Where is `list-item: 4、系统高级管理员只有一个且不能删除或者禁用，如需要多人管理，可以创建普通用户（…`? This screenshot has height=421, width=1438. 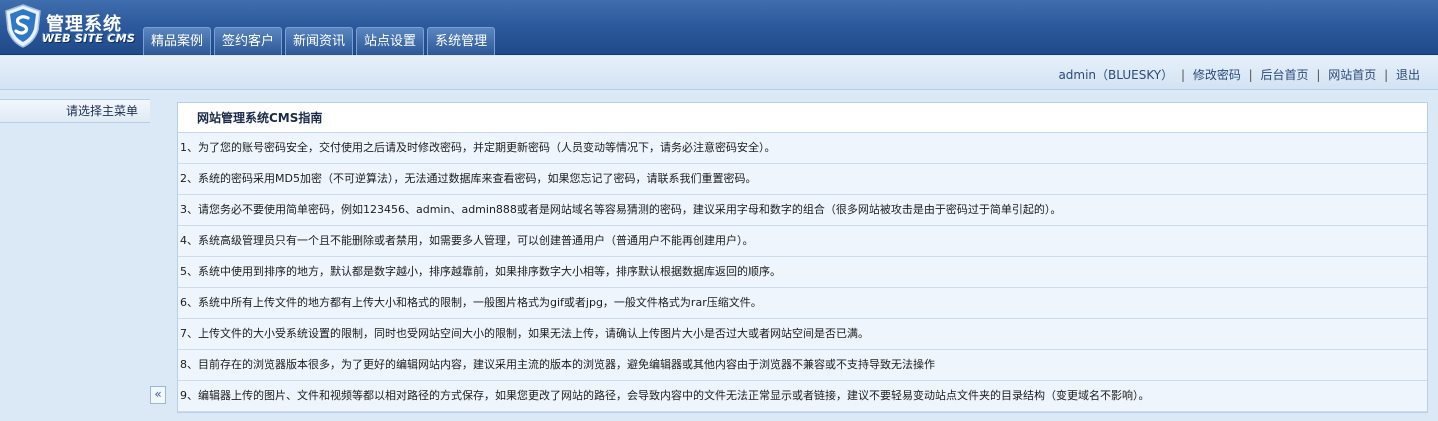
list-item: 4、系统高级管理员只有一个且不能删除或者禁用，如需要多人管理，可以创建普通用户（… is located at coordinates (802, 241).